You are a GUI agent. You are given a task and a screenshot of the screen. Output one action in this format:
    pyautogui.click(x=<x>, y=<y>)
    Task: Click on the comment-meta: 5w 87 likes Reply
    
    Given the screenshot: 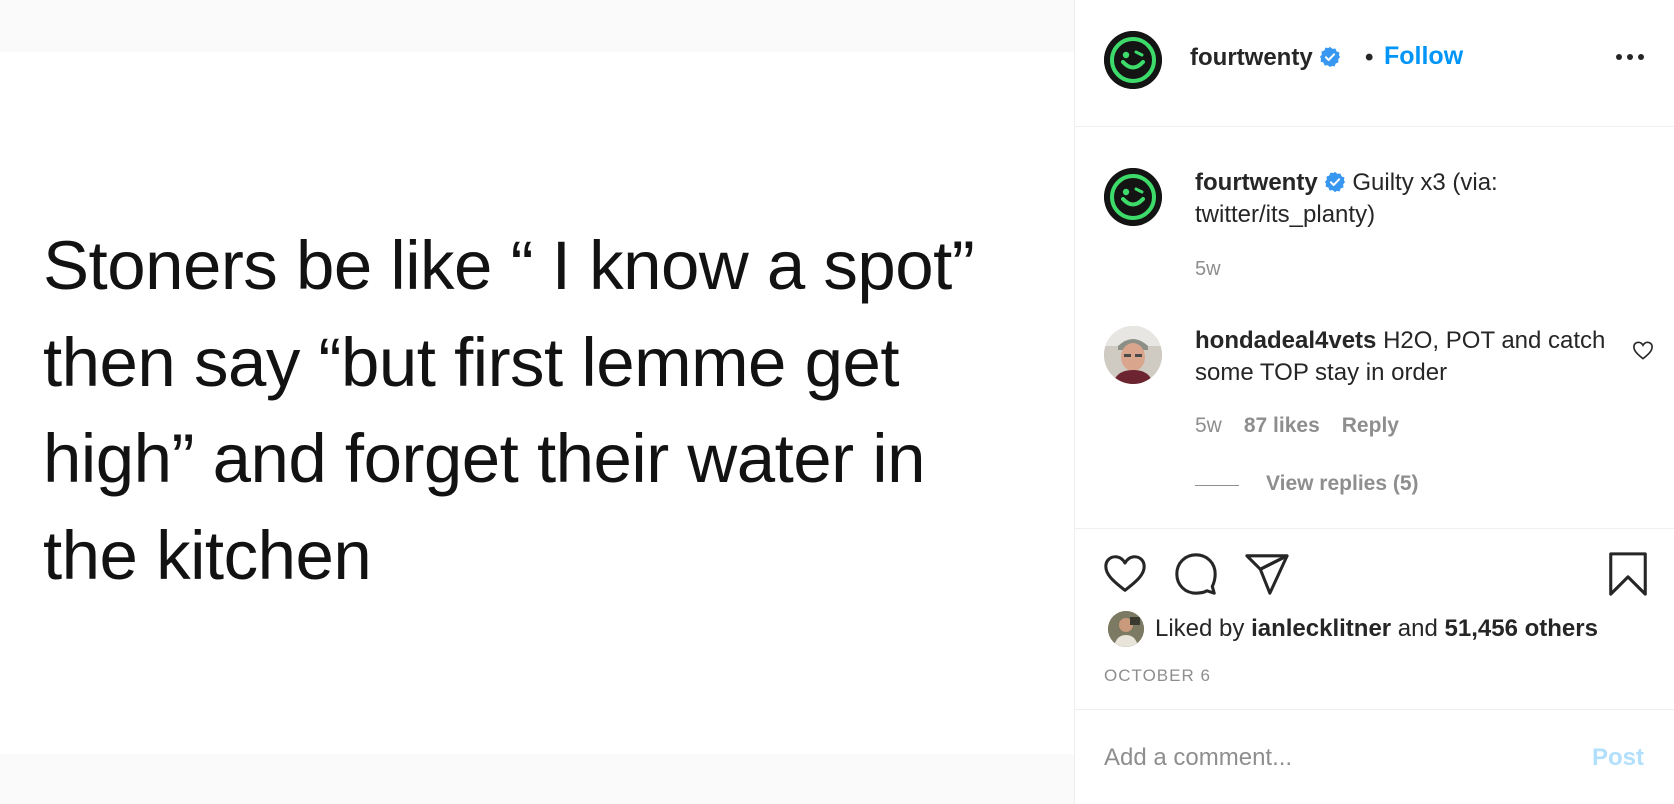 What is the action you would take?
    pyautogui.click(x=1297, y=426)
    